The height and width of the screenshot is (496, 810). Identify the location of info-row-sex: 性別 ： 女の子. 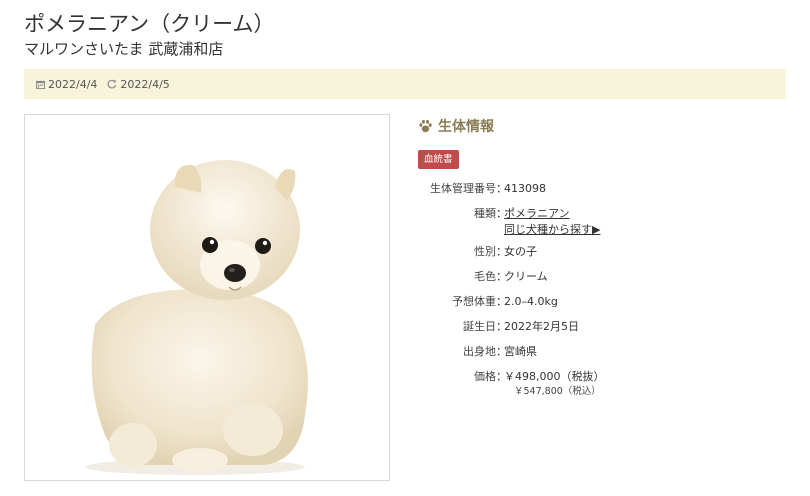
(583, 252).